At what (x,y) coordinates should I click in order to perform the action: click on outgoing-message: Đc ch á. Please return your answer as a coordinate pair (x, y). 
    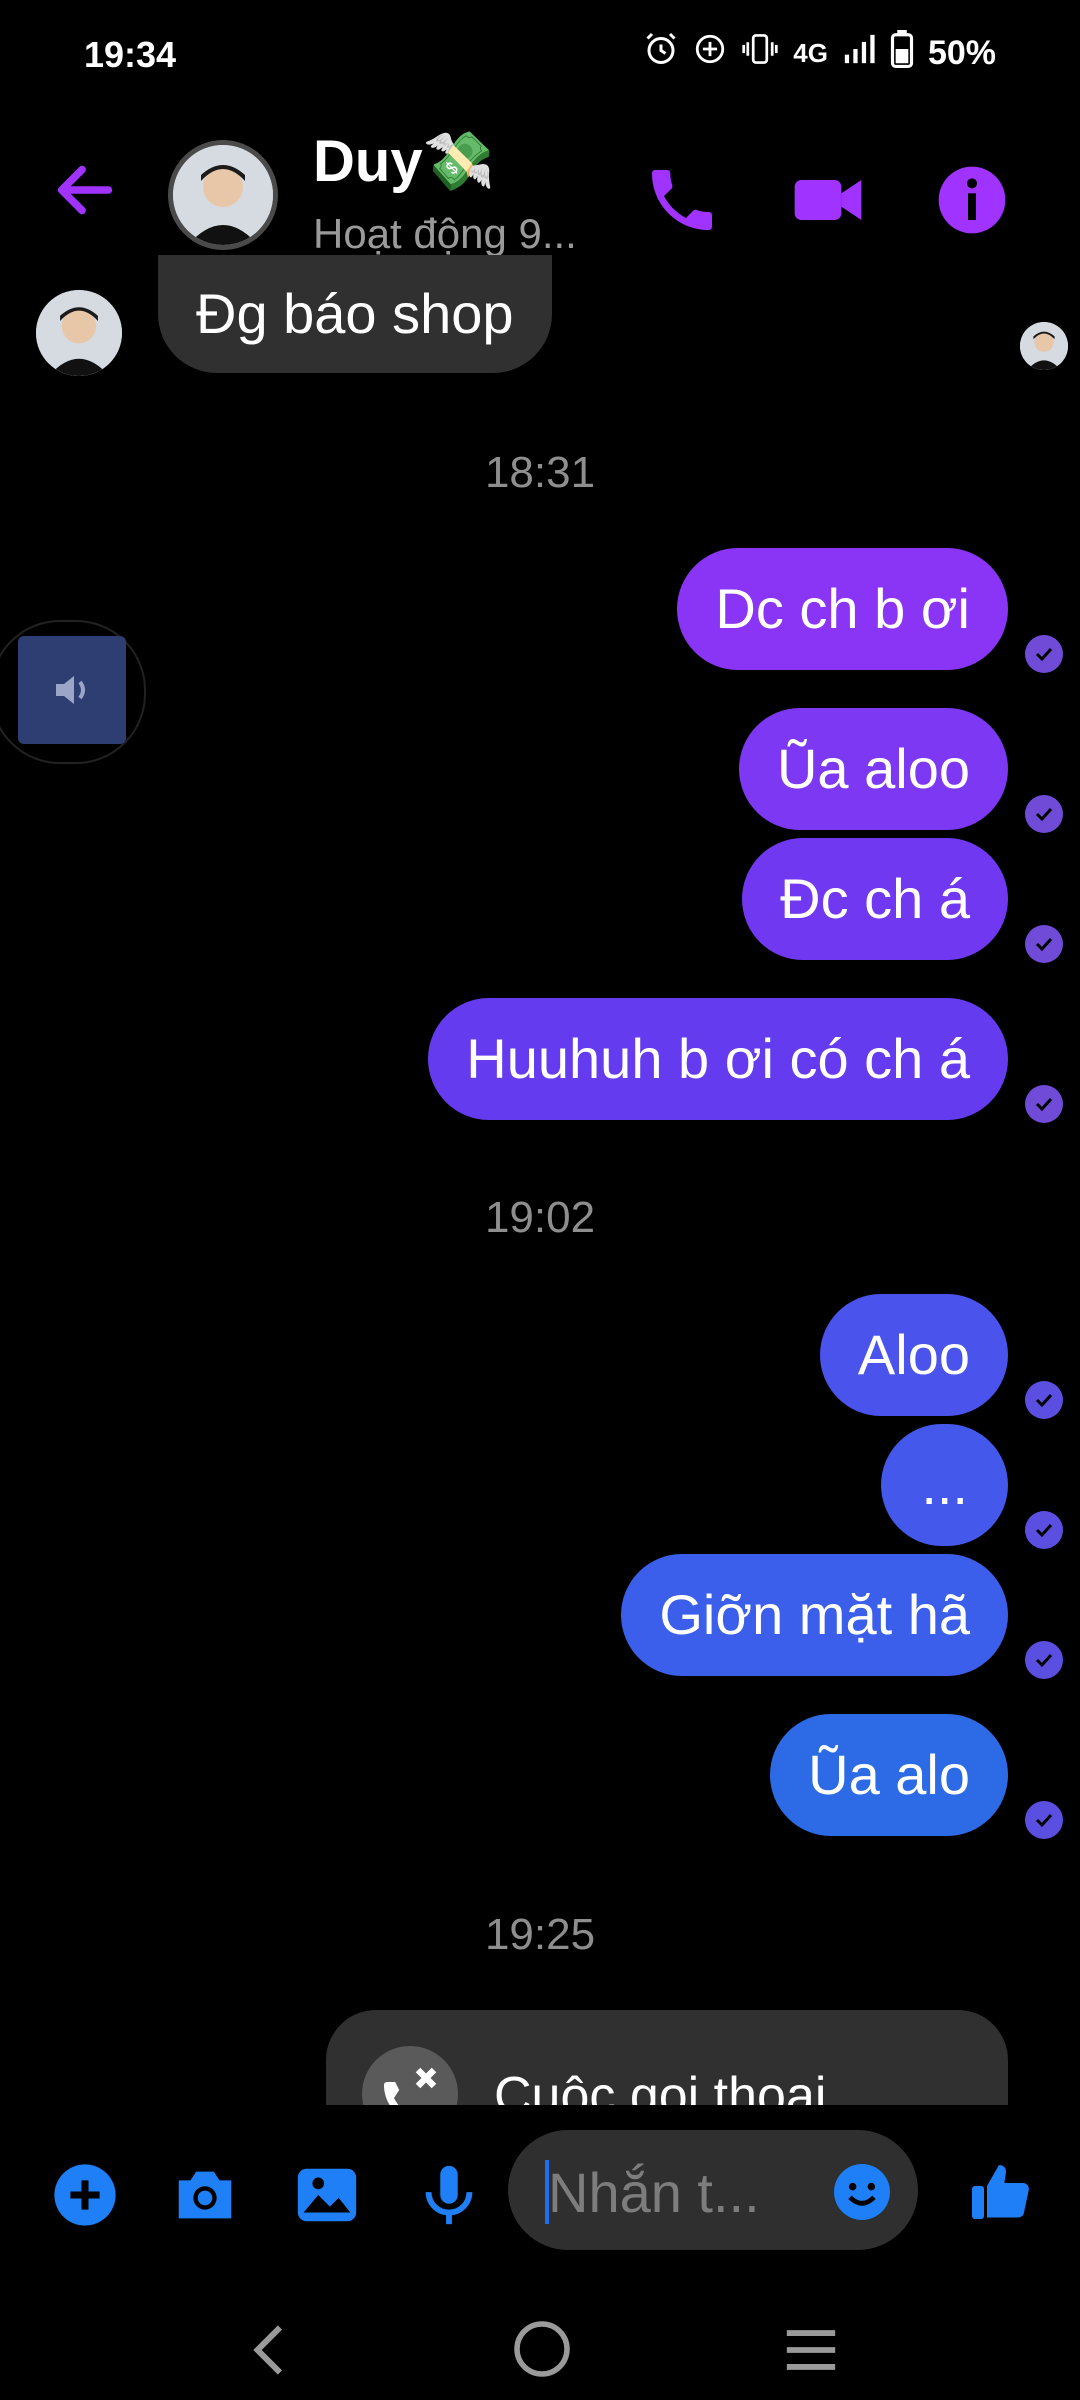
    Looking at the image, I should click on (875, 899).